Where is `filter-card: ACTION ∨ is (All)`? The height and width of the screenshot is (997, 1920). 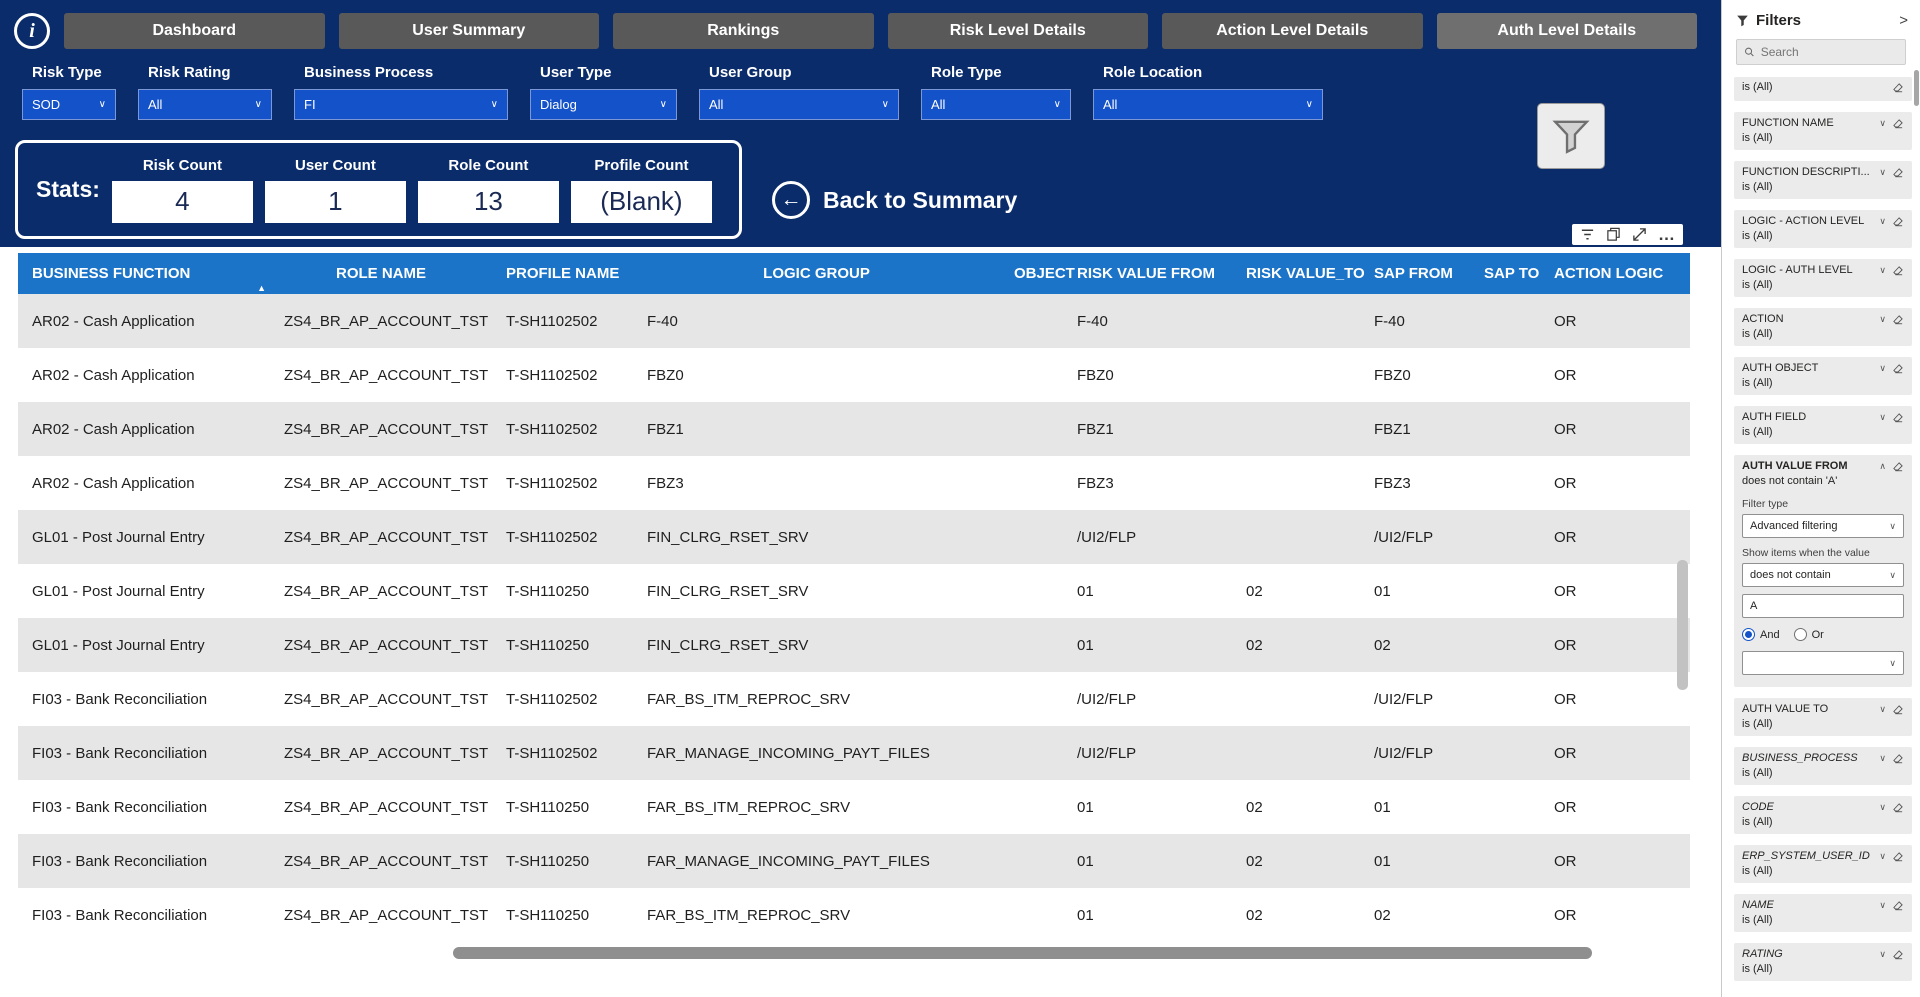
filter-card: ACTION ∨ is (All) is located at coordinates (1823, 327).